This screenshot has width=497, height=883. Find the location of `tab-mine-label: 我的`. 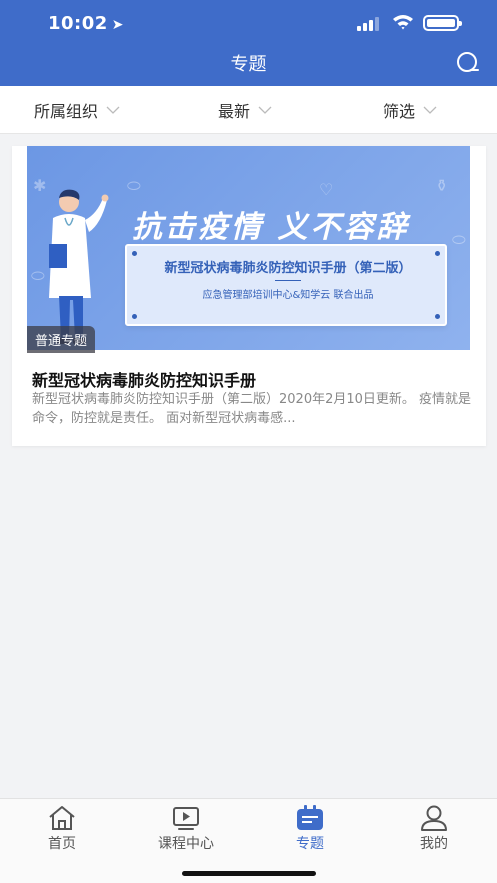

tab-mine-label: 我的 is located at coordinates (434, 844).